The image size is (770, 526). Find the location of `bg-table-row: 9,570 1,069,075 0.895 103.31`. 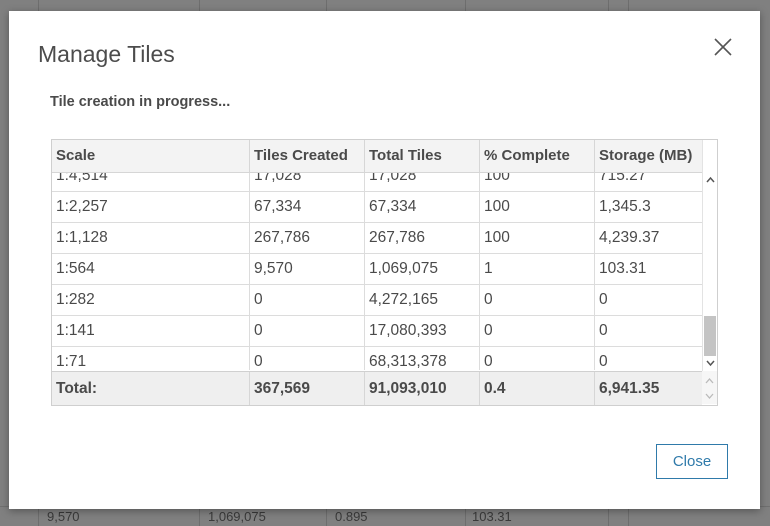

bg-table-row: 9,570 1,069,075 0.895 103.31 is located at coordinates (315, 516).